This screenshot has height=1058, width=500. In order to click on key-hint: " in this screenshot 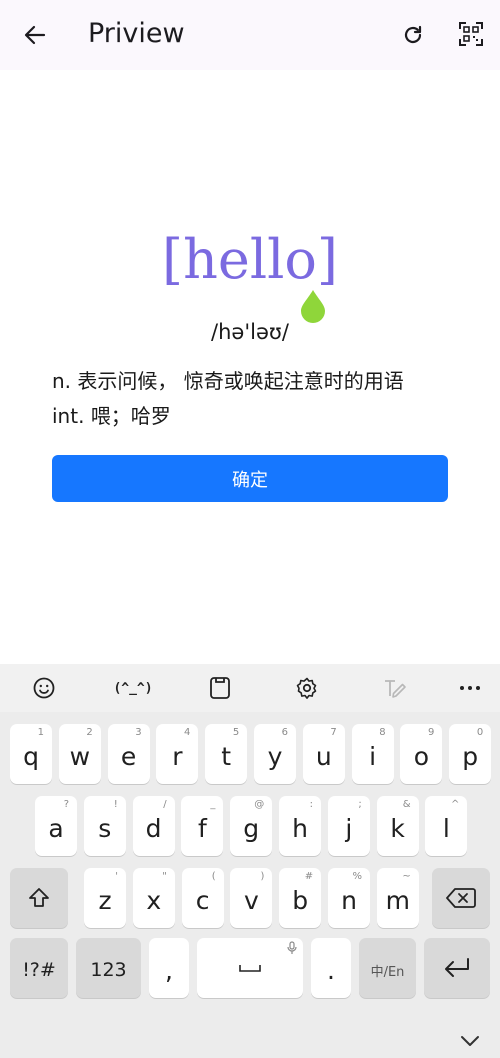, I will do `click(164, 876)`.